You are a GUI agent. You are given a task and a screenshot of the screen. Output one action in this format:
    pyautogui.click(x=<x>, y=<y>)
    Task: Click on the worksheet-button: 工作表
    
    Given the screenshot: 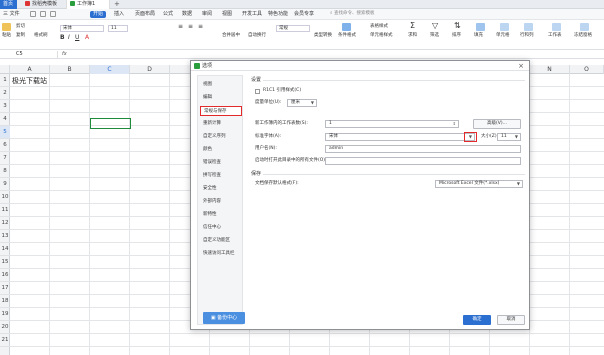 What is the action you would take?
    pyautogui.click(x=555, y=36)
    